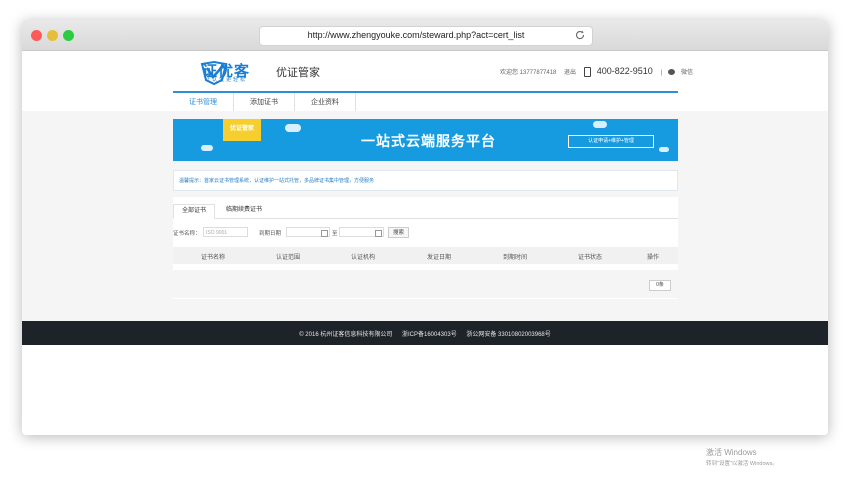 This screenshot has height=504, width=850. I want to click on column-header: 发证日期, so click(439, 258).